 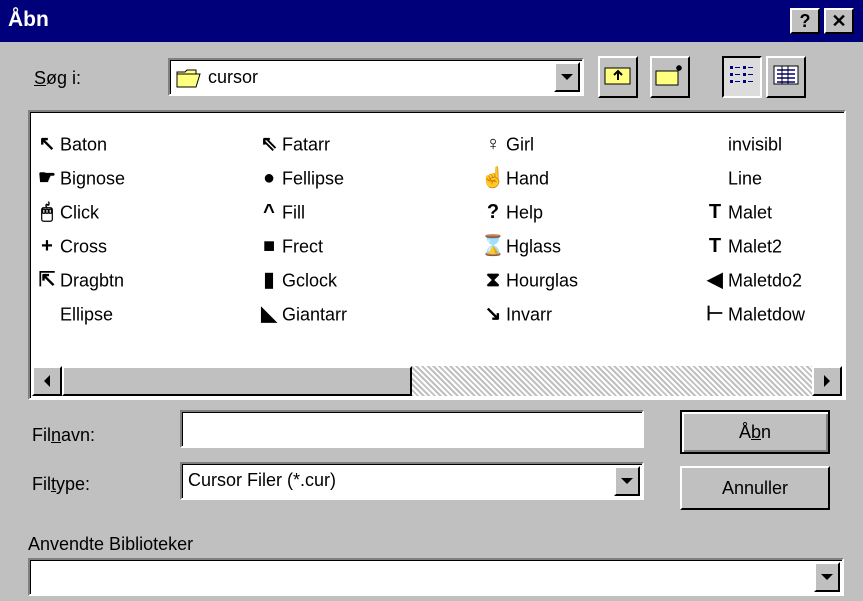 I want to click on filetype-select: Cursor Filer (*.cur), so click(x=412, y=481).